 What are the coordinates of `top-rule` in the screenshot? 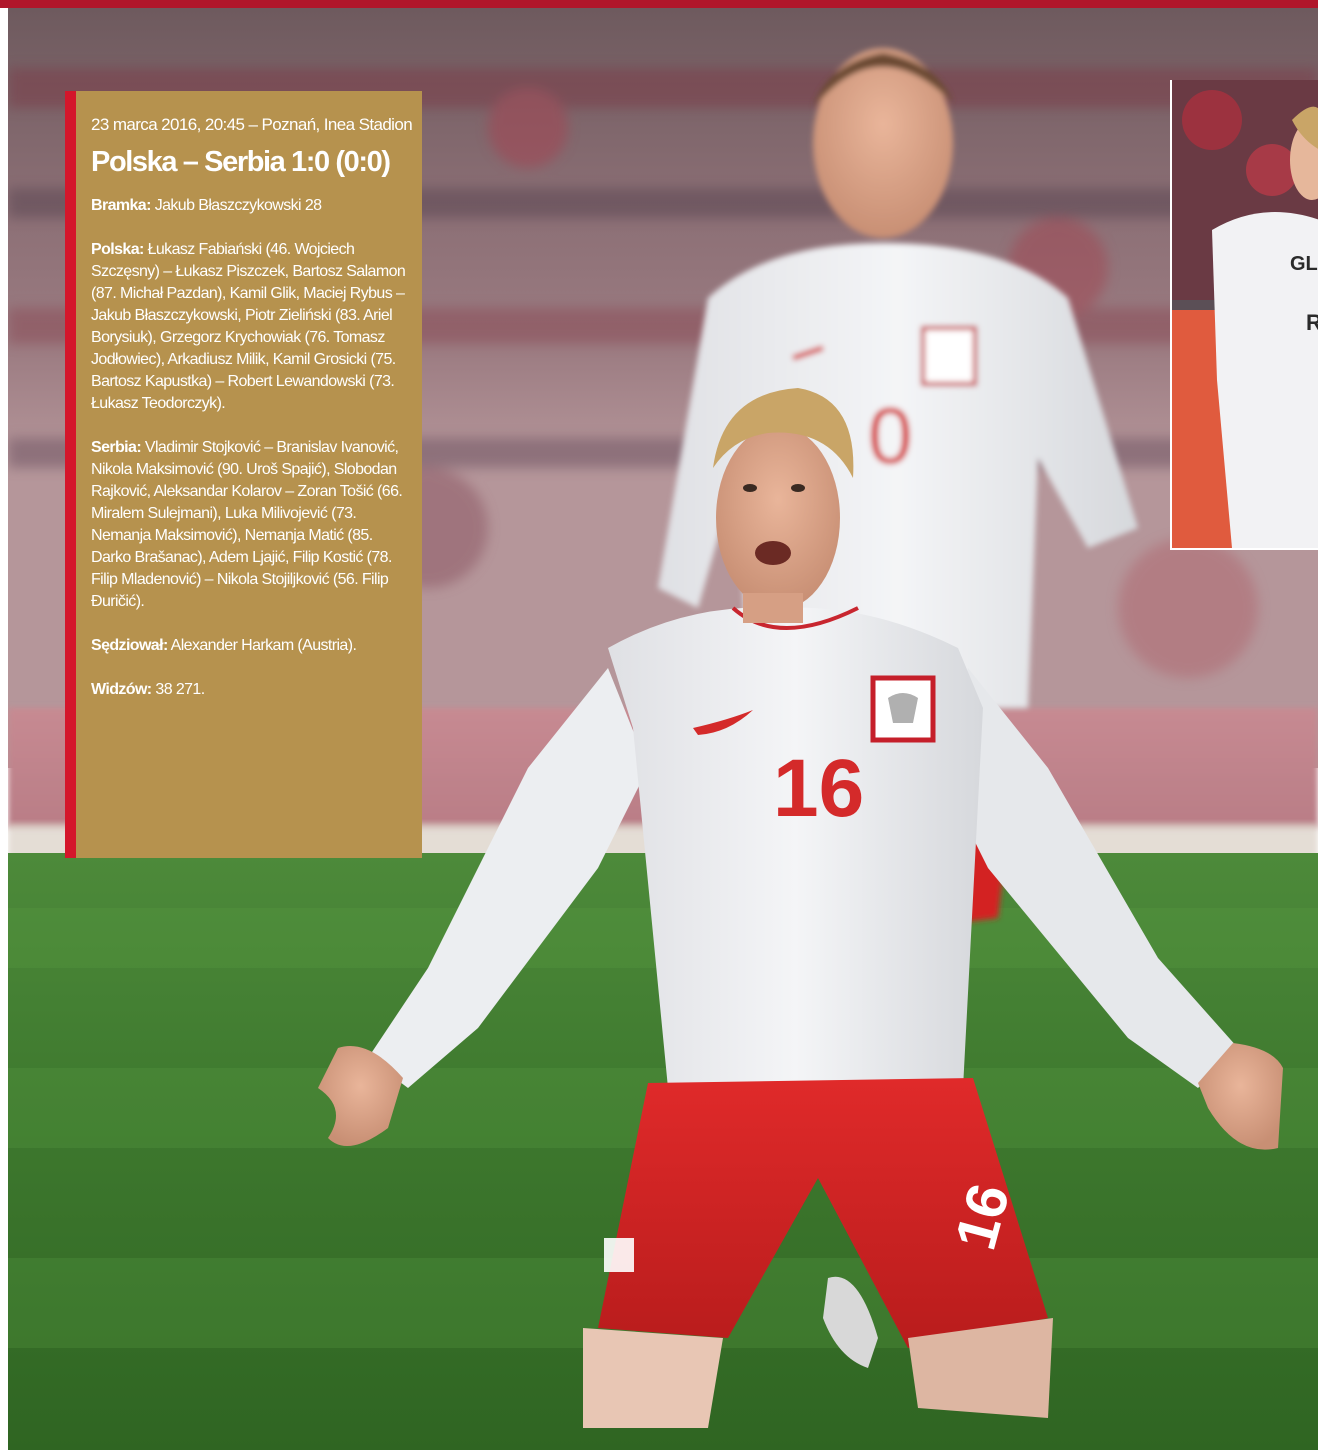 It's located at (659, 4).